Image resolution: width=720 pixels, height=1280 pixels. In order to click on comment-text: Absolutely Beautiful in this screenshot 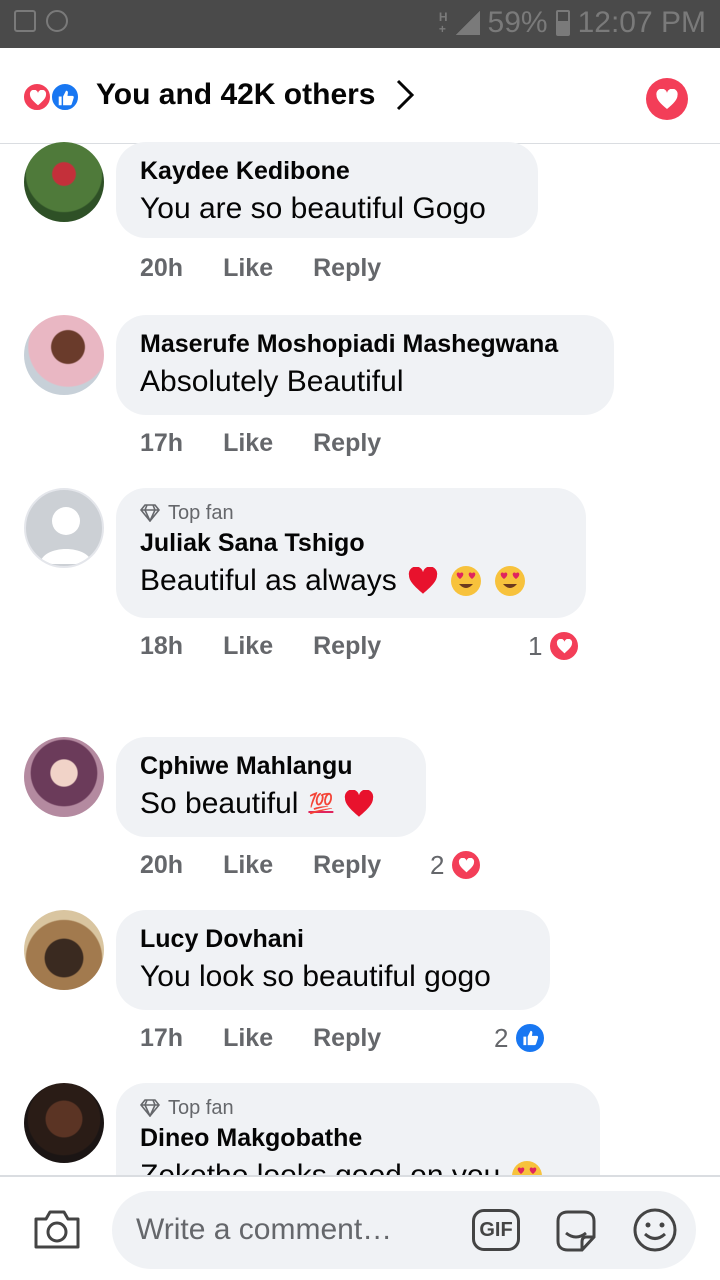, I will do `click(272, 381)`.